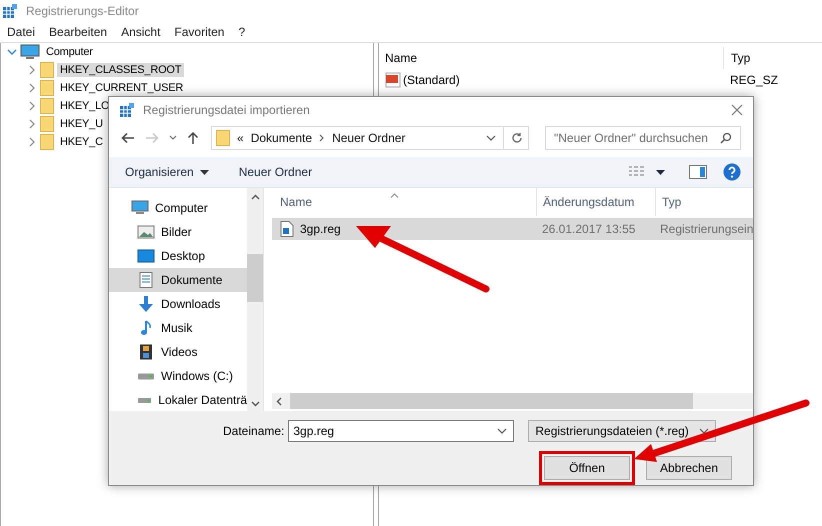  What do you see at coordinates (178, 232) in the screenshot?
I see `nav-item: Bilder` at bounding box center [178, 232].